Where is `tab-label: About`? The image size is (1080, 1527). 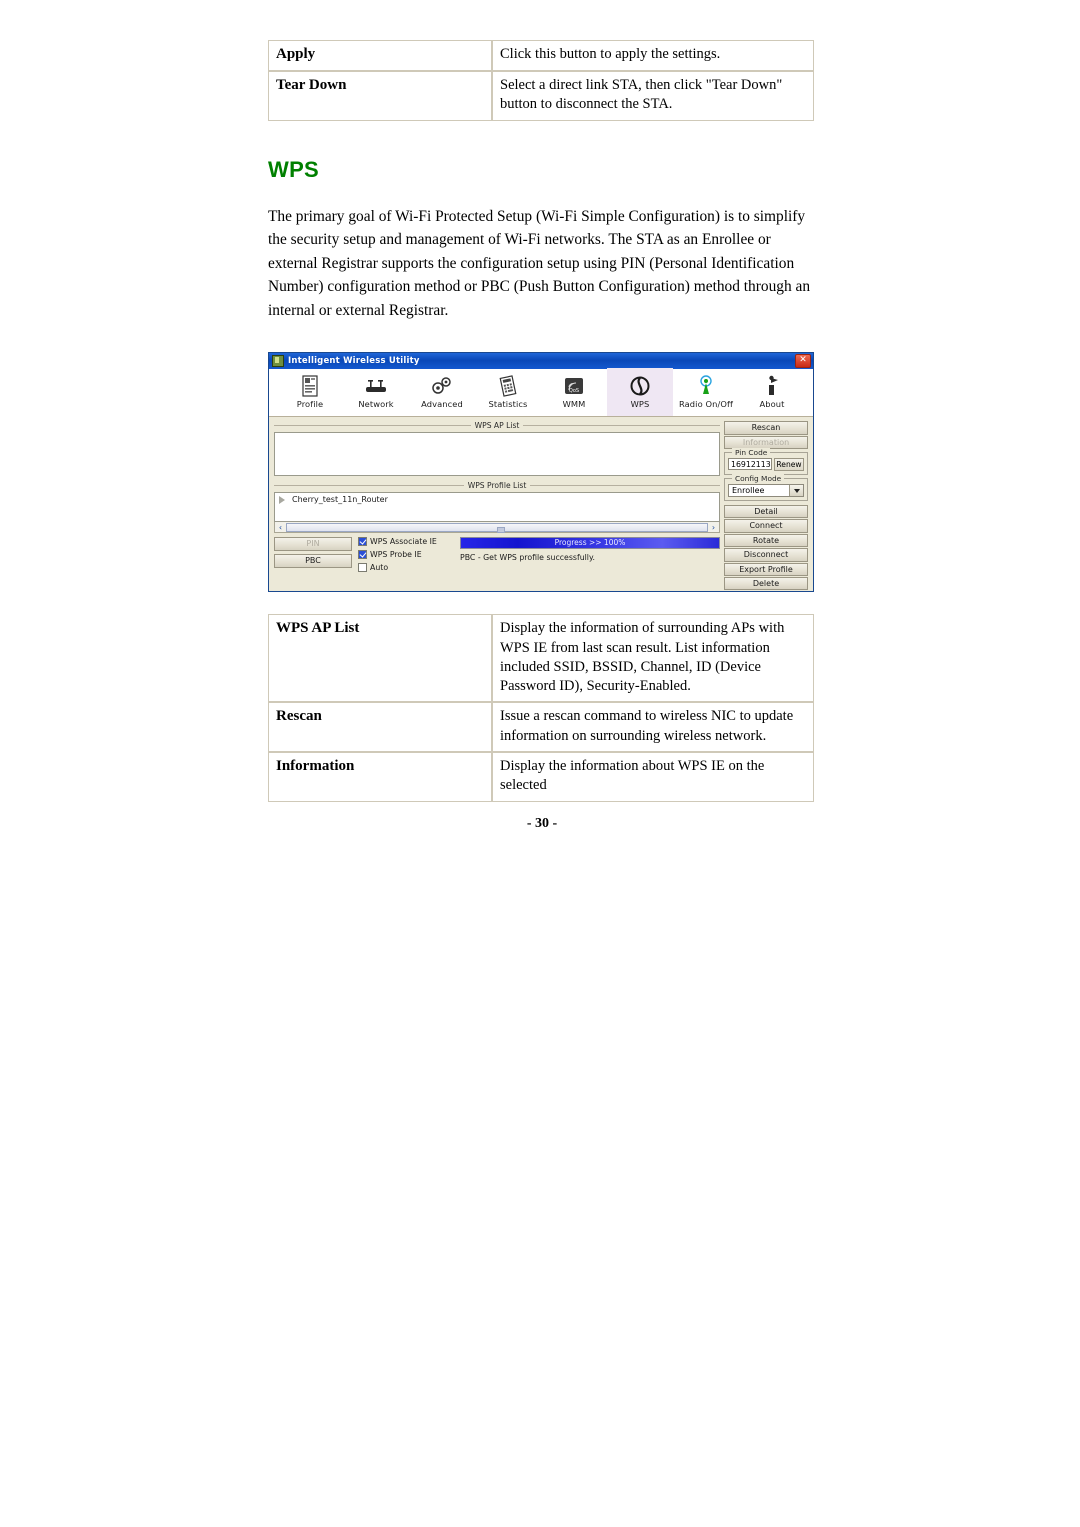
tab-label: About is located at coordinates (772, 404).